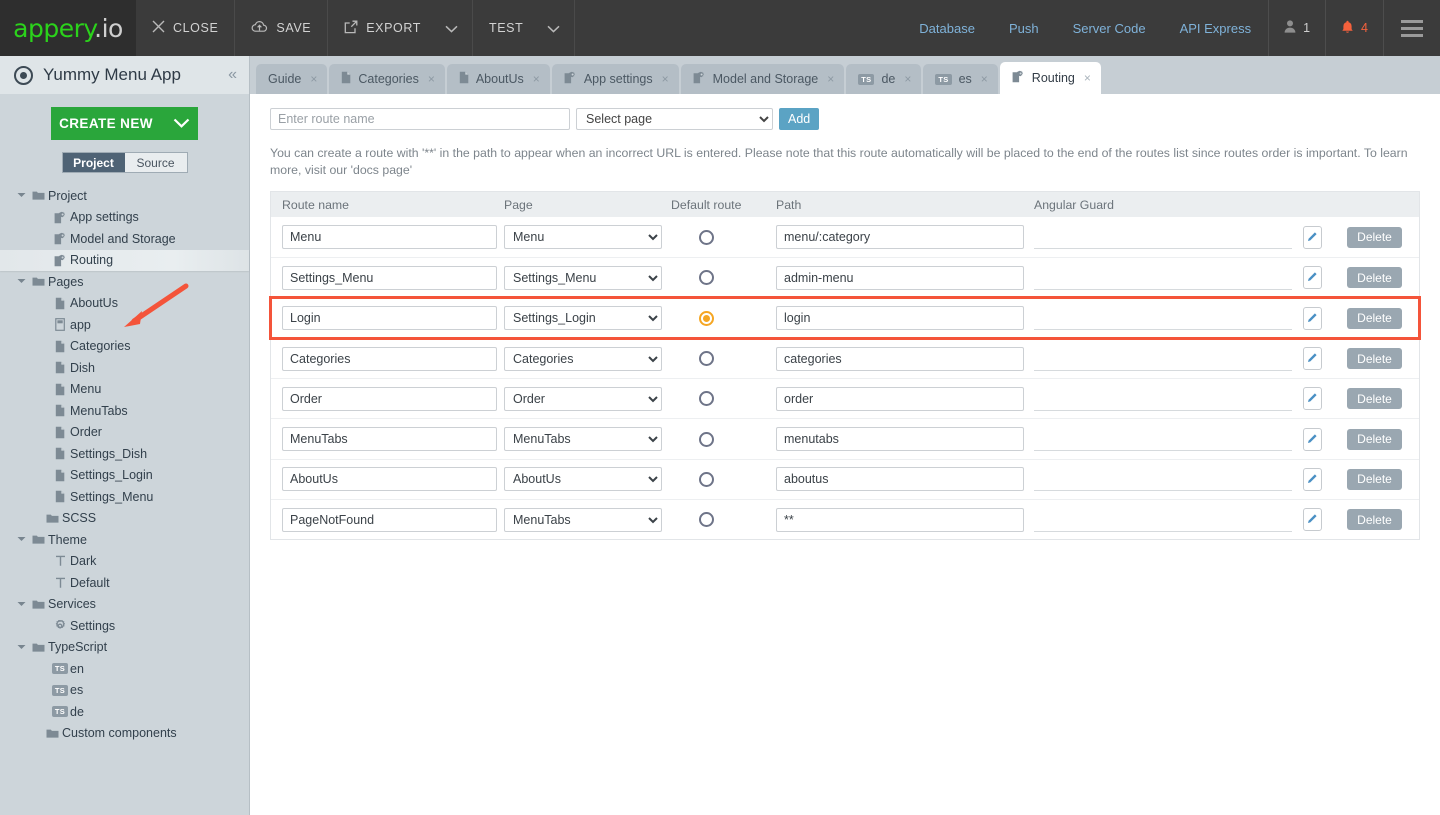 This screenshot has height=815, width=1440. I want to click on export-dropdown-toggle, so click(452, 28).